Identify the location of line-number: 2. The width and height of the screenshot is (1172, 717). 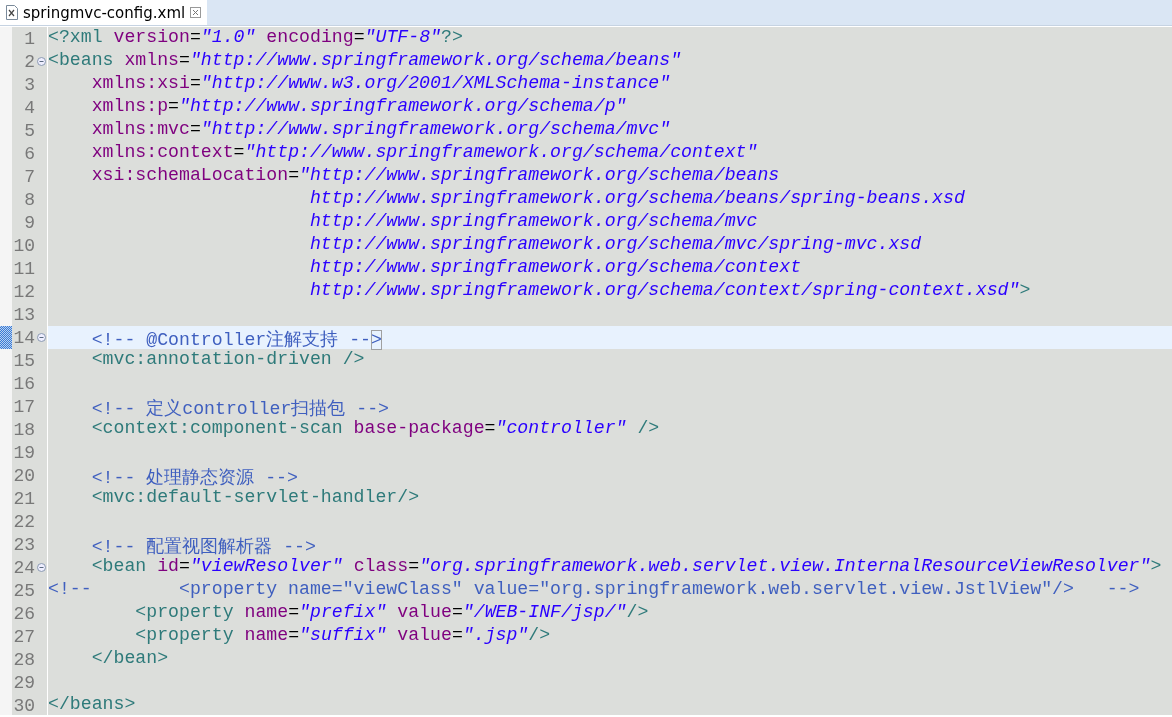
(29, 61).